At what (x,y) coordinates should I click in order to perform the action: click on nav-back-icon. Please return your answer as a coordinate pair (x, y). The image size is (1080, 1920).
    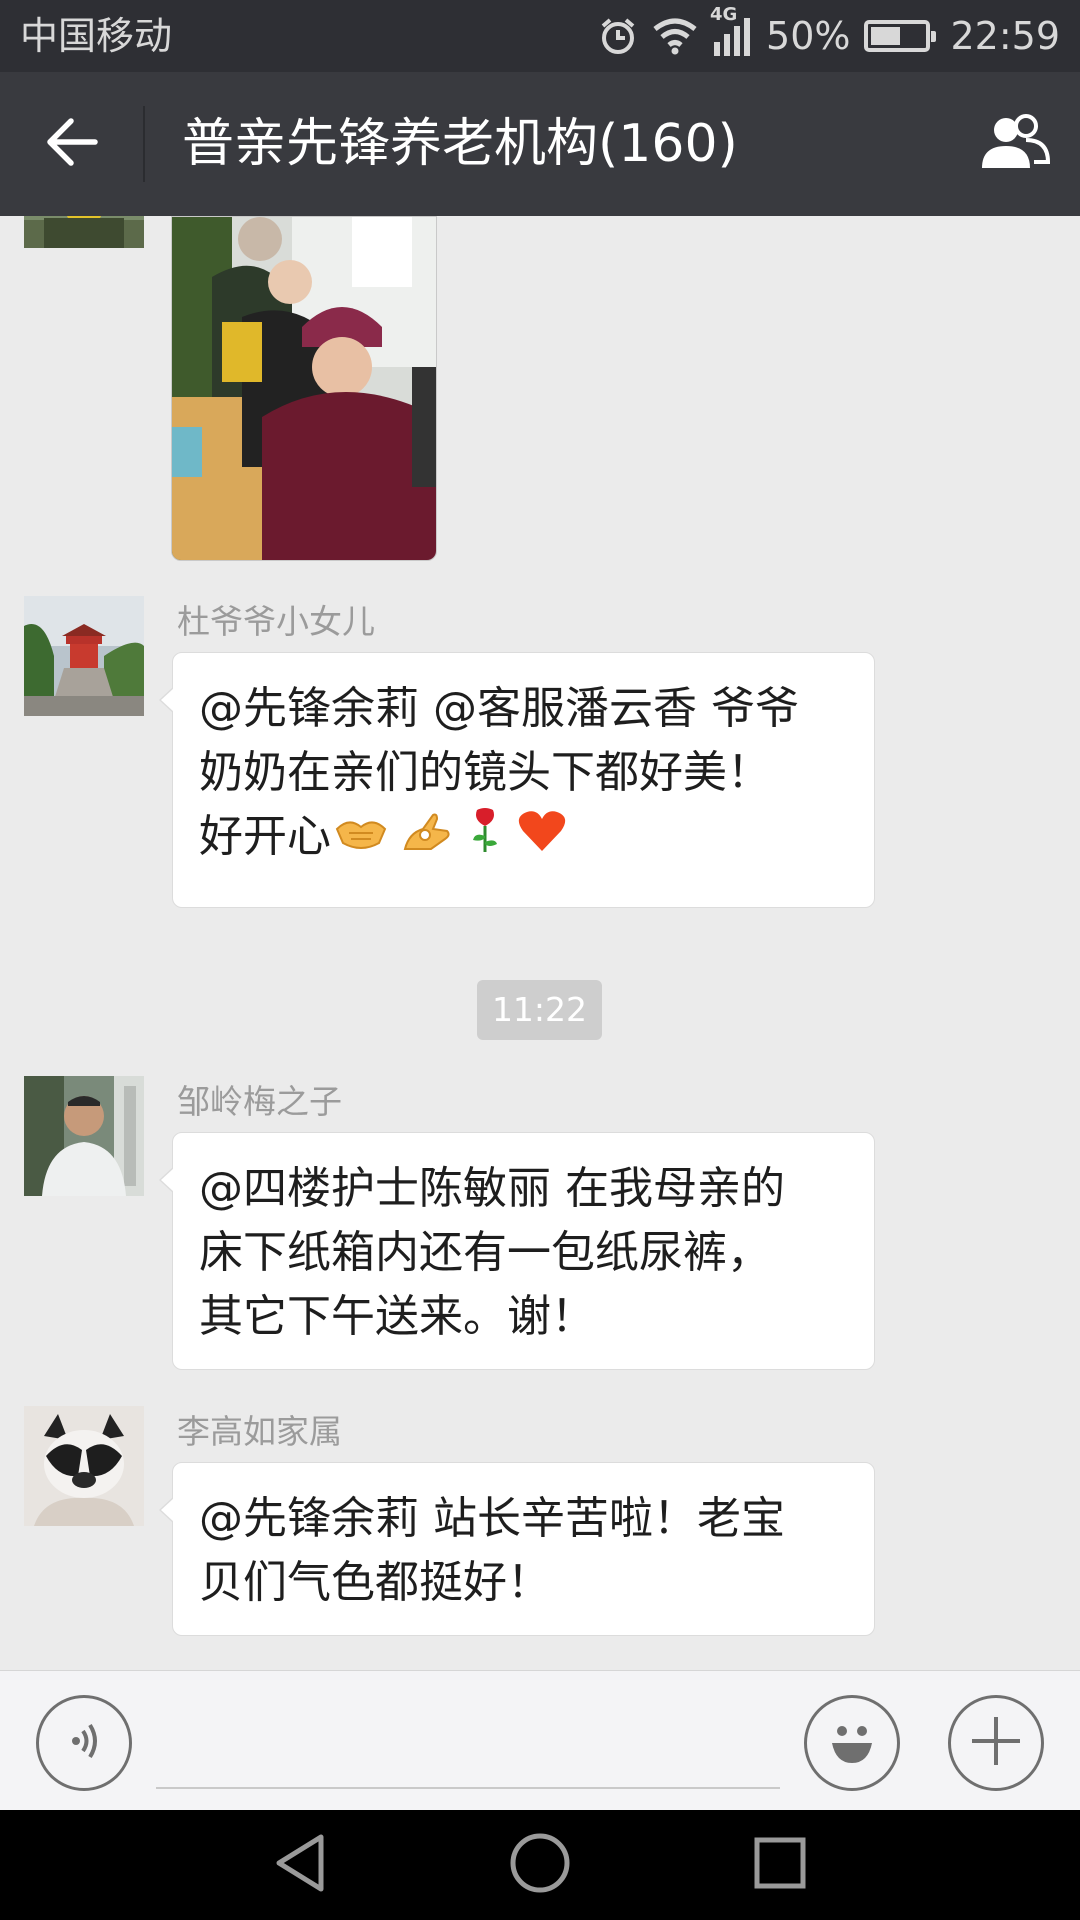
    Looking at the image, I should click on (301, 1865).